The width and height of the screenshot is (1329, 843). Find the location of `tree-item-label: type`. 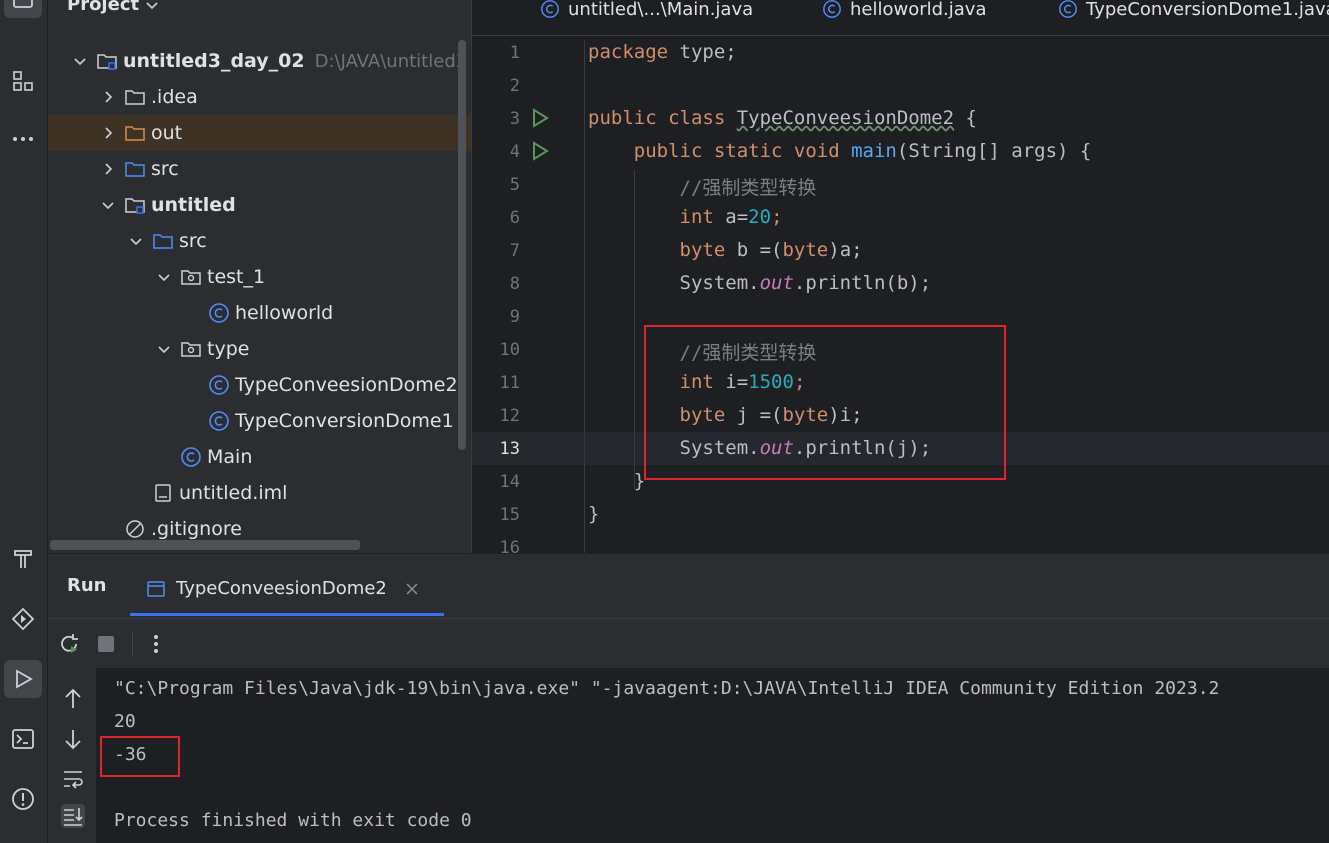

tree-item-label: type is located at coordinates (228, 349).